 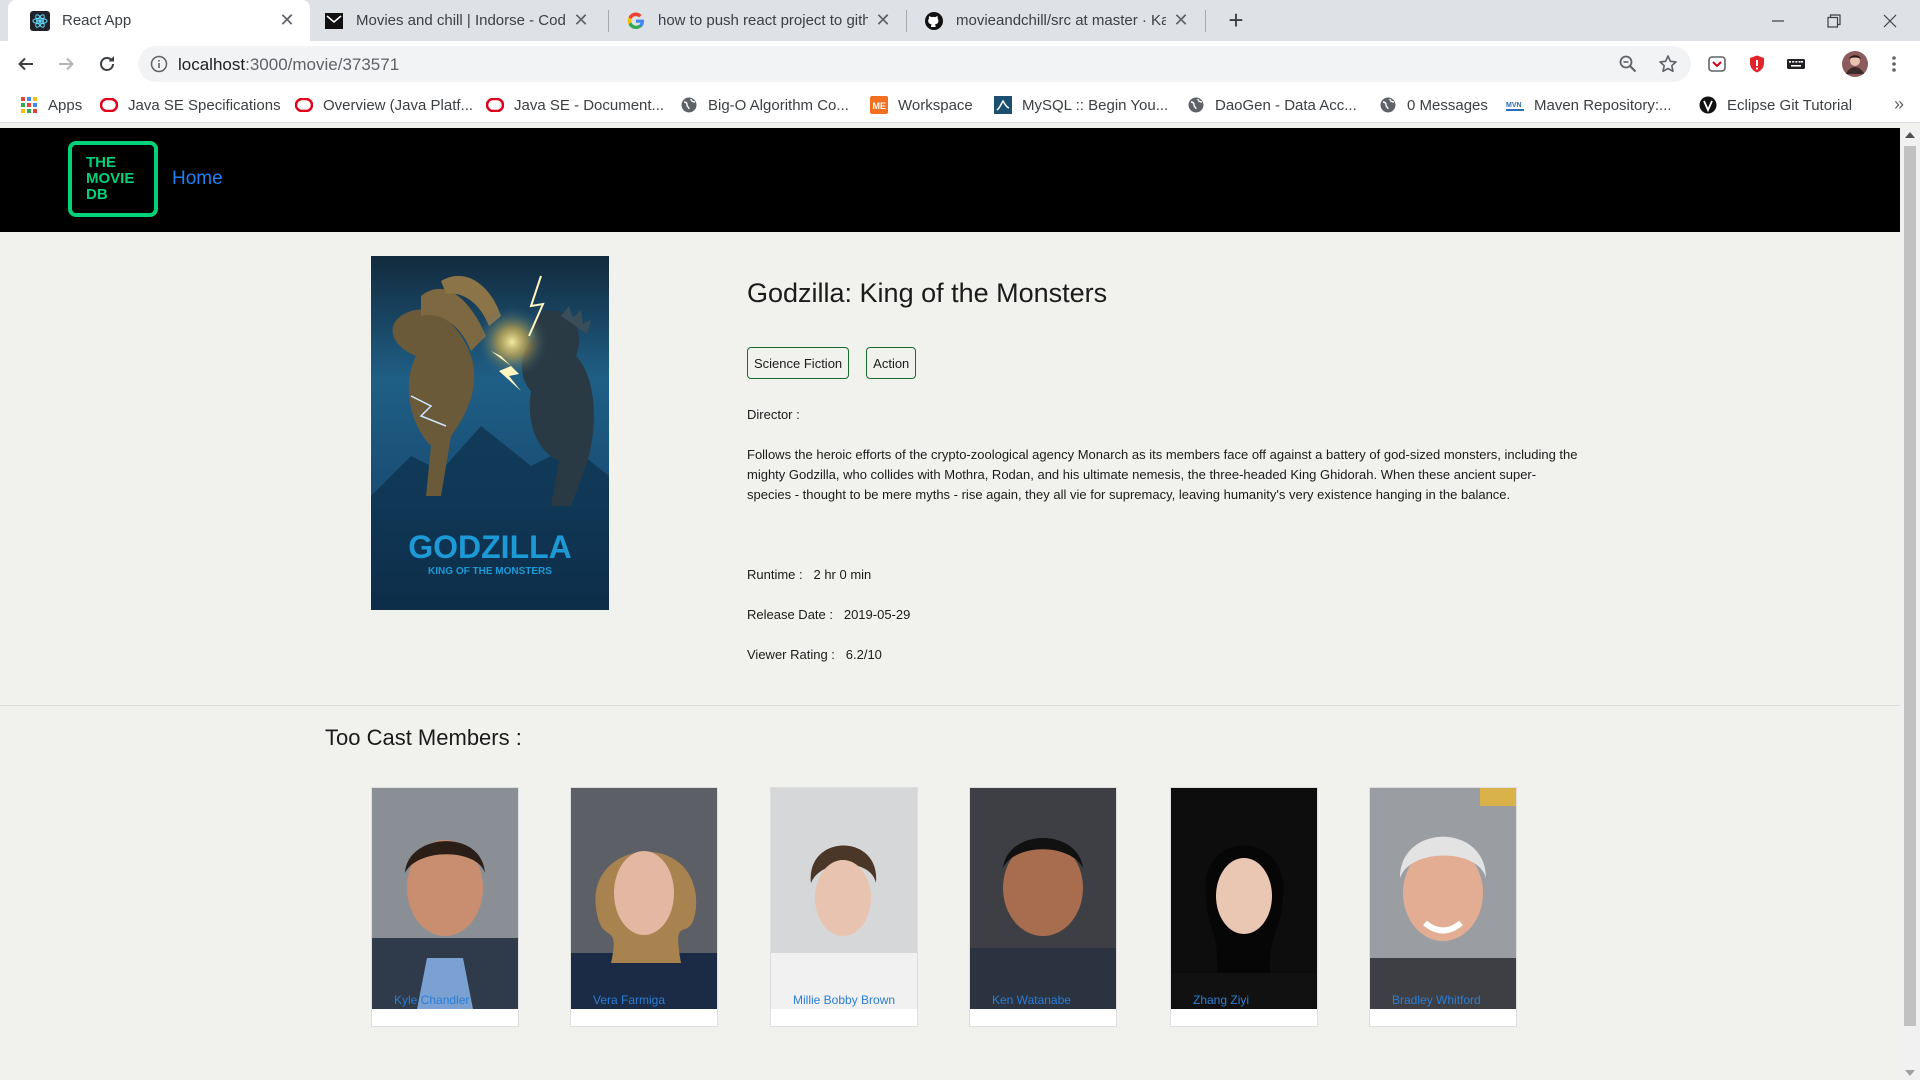 I want to click on url-text: localhost:3000/movie/373571, so click(x=289, y=64).